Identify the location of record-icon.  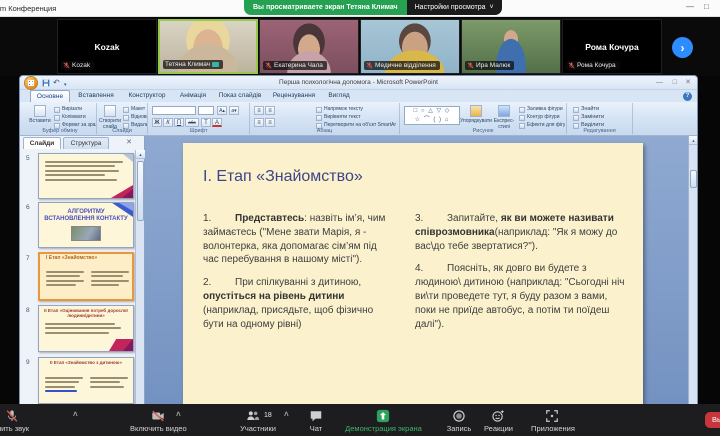
(459, 416).